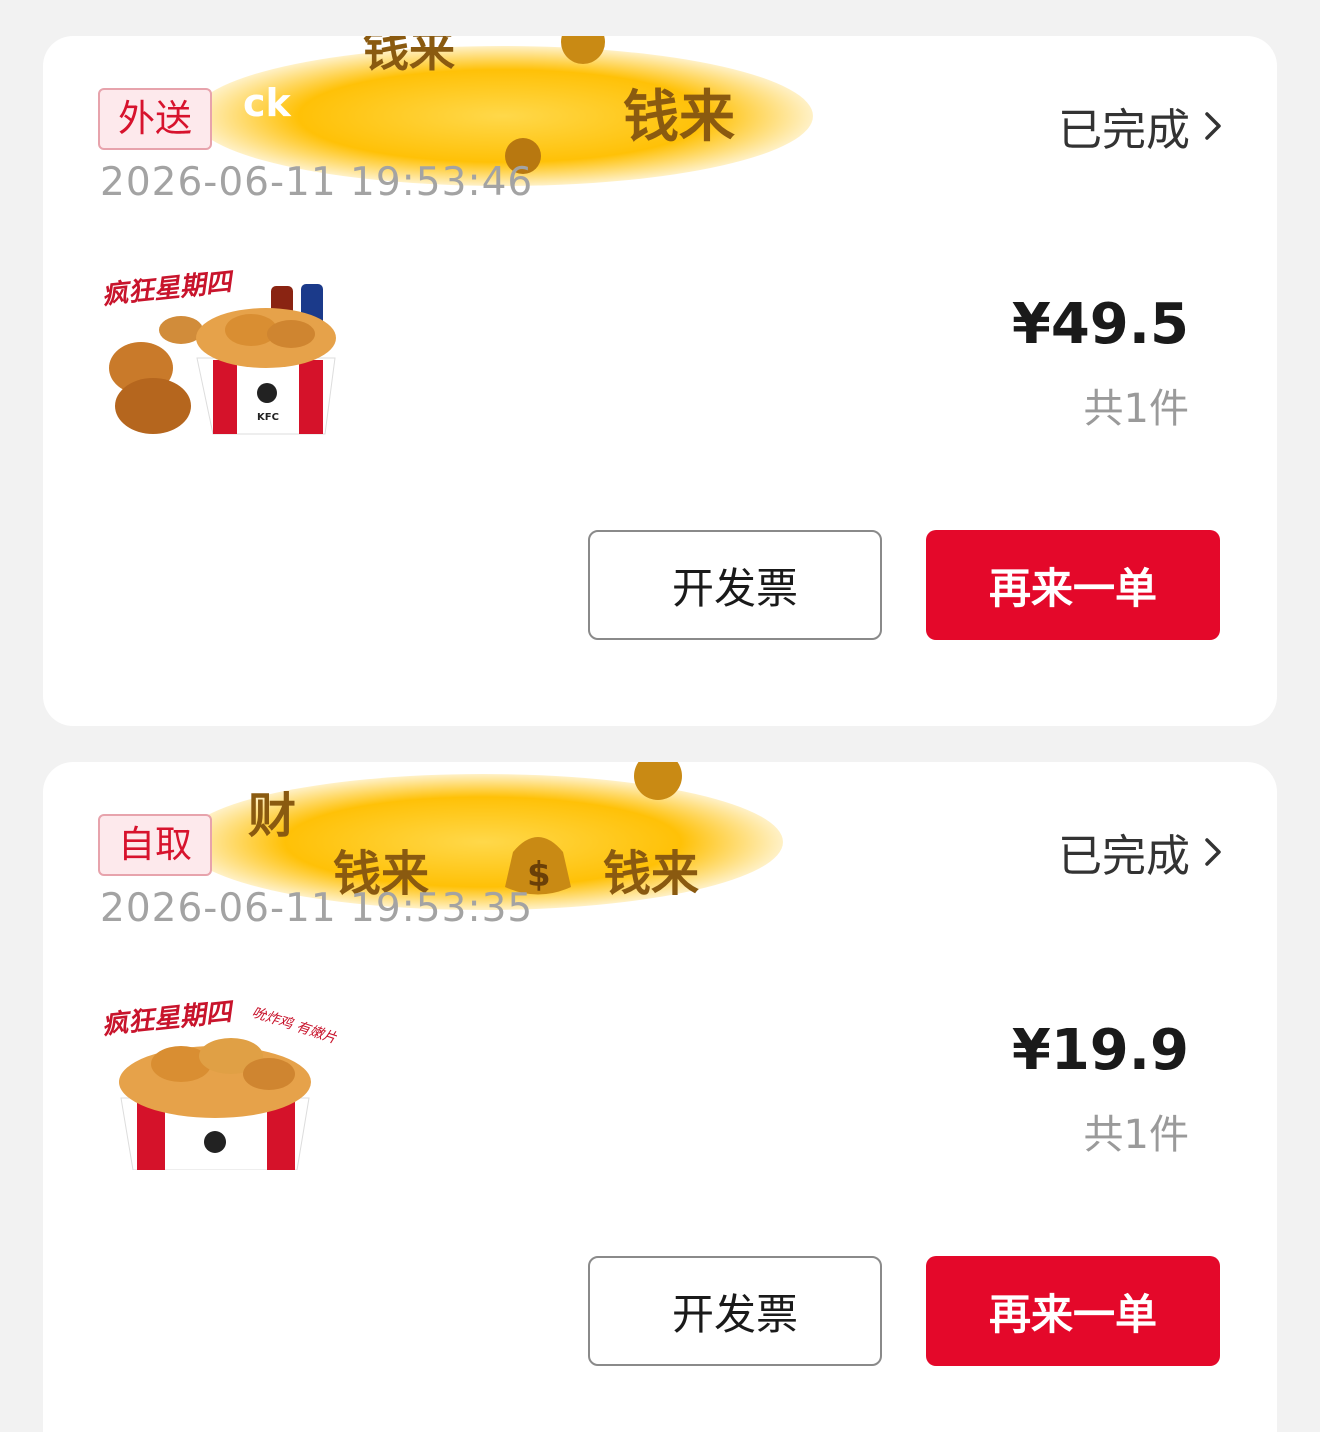  I want to click on order-type-badge: 自取, so click(155, 845).